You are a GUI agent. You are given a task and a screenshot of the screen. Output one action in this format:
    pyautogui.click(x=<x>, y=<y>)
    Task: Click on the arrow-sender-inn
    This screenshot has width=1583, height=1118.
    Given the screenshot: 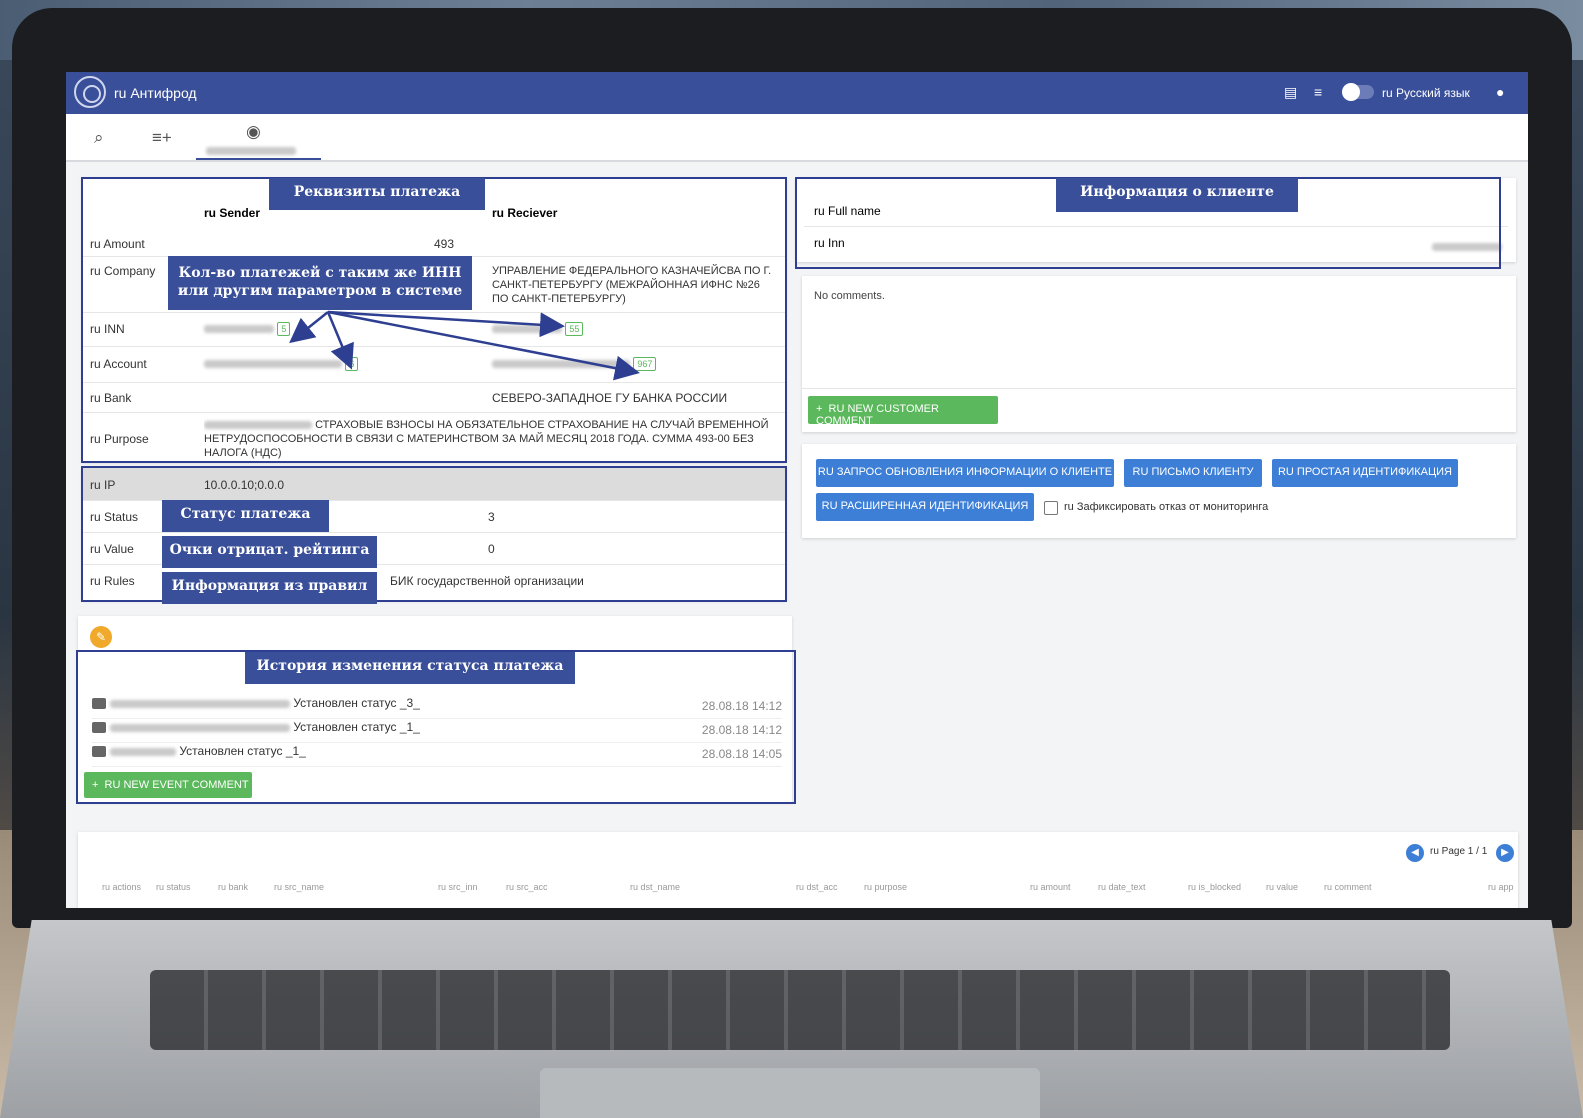 What is the action you would take?
    pyautogui.click(x=309, y=327)
    